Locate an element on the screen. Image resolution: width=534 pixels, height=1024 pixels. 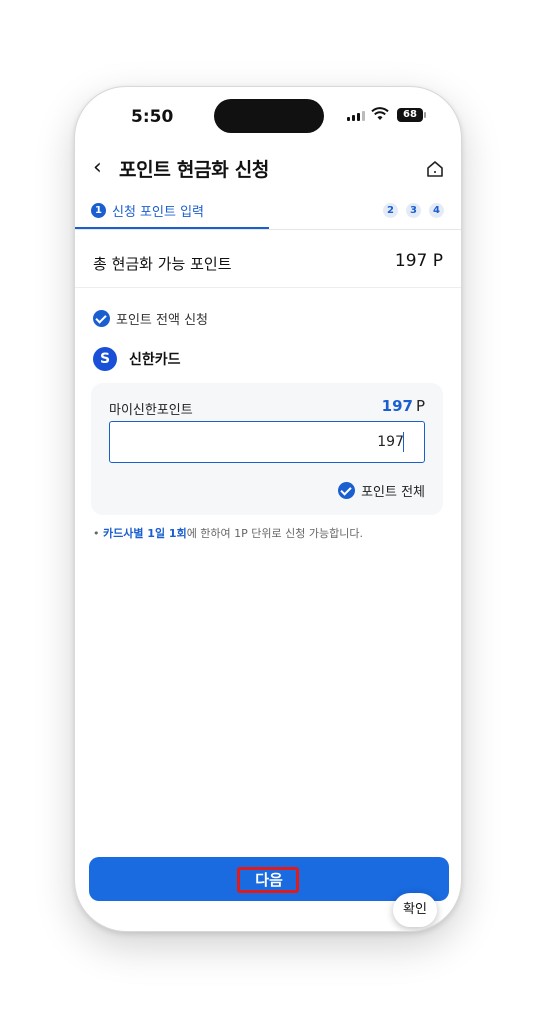
text-cursor is located at coordinates (403, 442).